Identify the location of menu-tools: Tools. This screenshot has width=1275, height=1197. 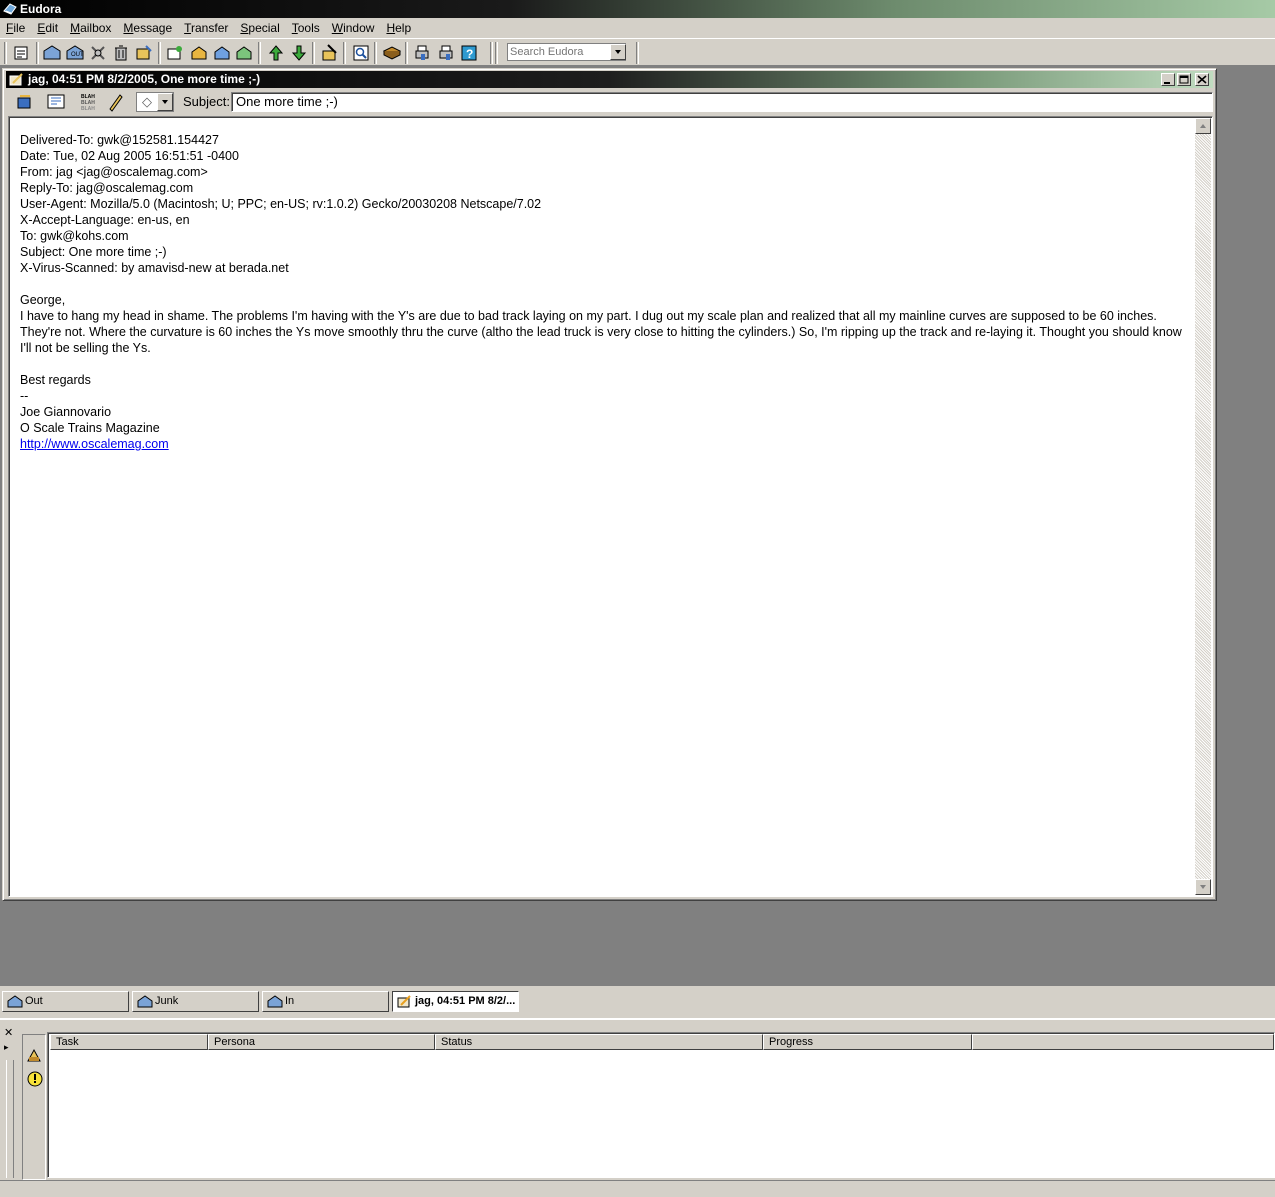
(306, 28).